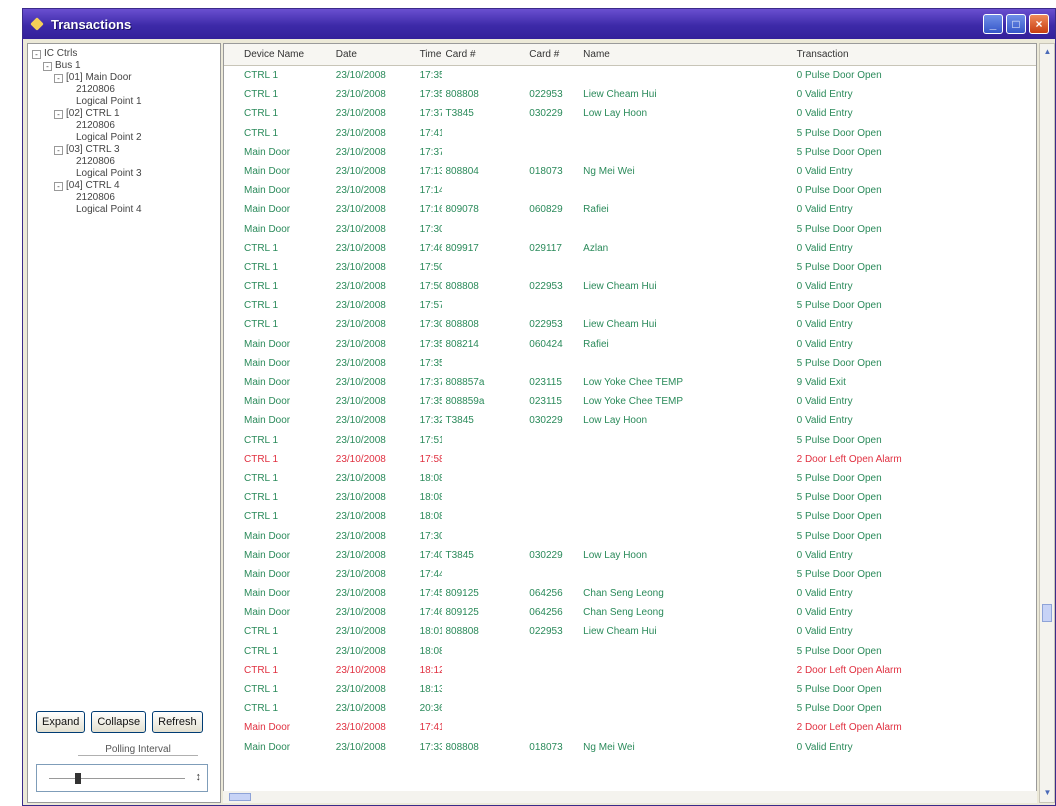 The width and height of the screenshot is (1056, 806). Describe the element at coordinates (278, 55) in the screenshot. I see `column-header: Device Name` at that location.